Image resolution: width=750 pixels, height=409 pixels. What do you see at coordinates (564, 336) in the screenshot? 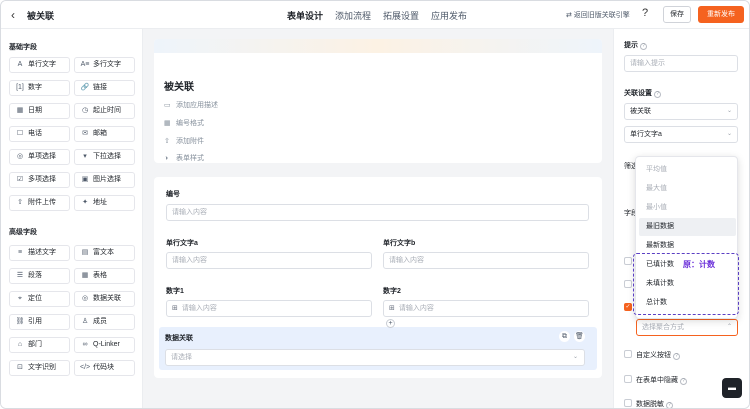
I see `copy-icon: ⧉` at bounding box center [564, 336].